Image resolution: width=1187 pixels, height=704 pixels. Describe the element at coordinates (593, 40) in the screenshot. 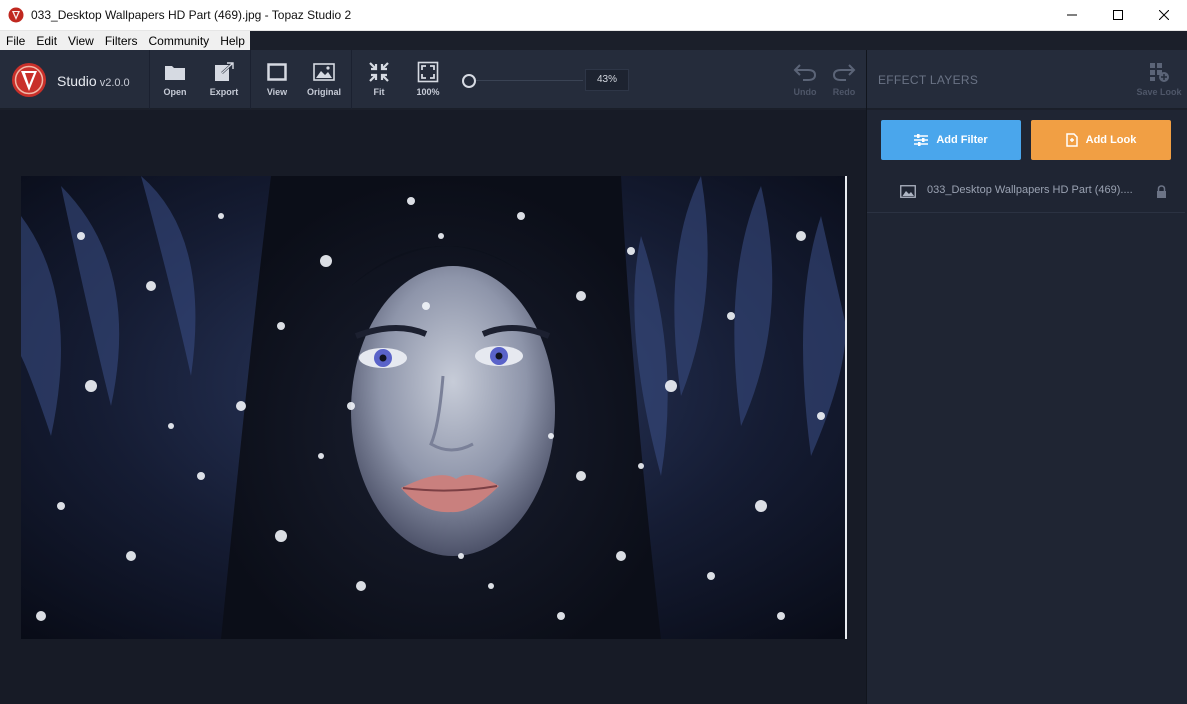

I see `menu-bar: File Edit View Filters Community Help` at that location.